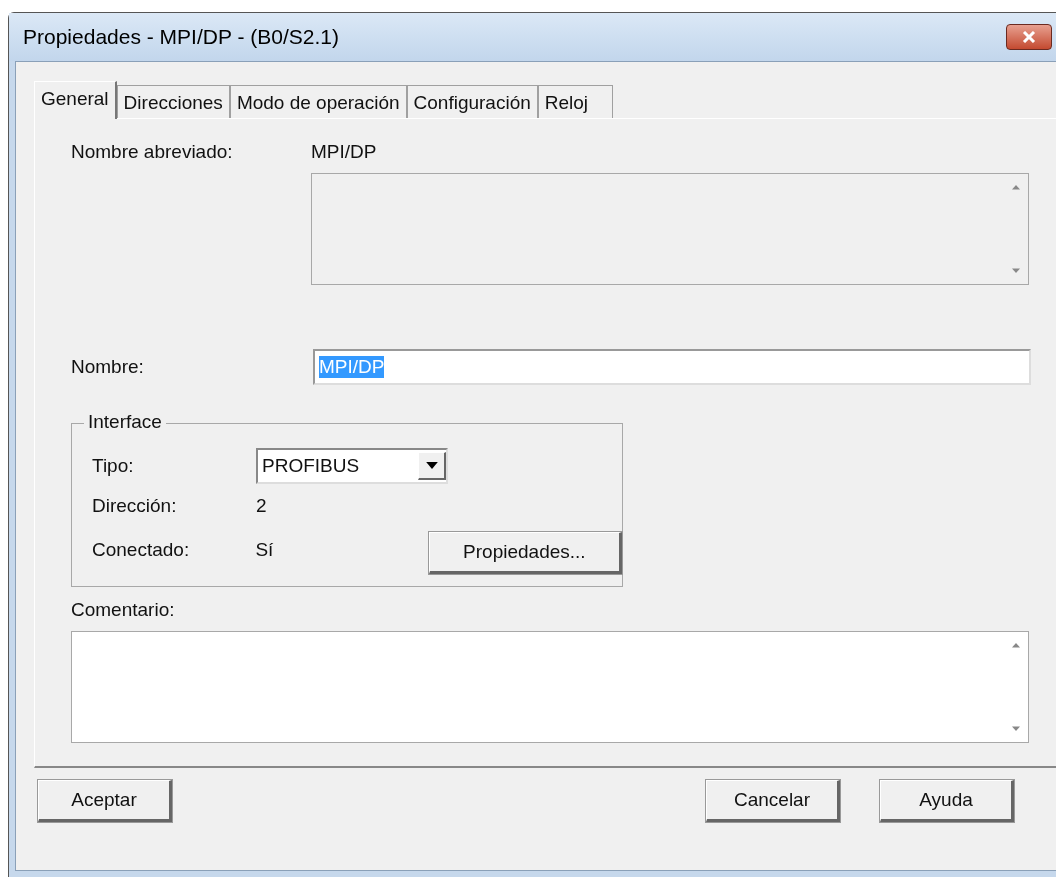 The height and width of the screenshot is (877, 1056). I want to click on window-title: Propiedades - MPI/DP - (B0/S2.1), so click(181, 37).